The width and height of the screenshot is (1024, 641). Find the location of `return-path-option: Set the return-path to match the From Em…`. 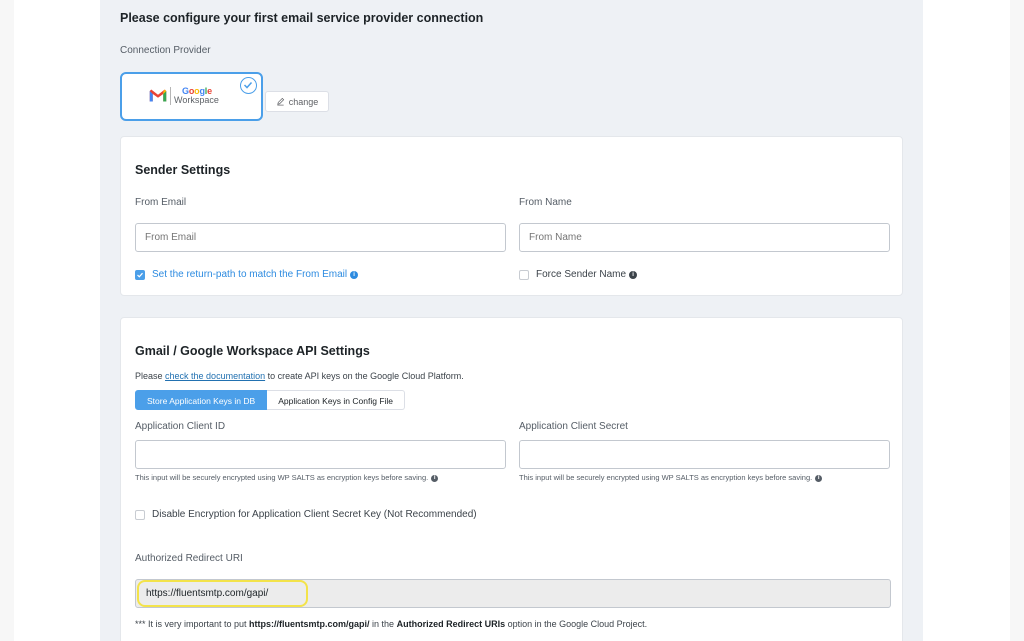

return-path-option: Set the return-path to match the From Em… is located at coordinates (255, 274).